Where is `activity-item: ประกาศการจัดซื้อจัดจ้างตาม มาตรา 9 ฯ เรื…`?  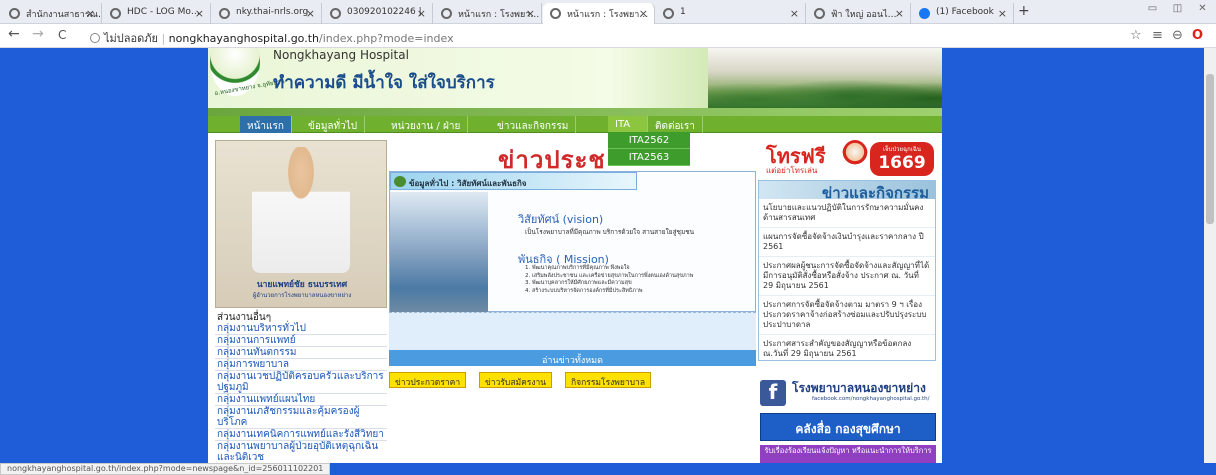 activity-item: ประกาศการจัดซื้อจัดจ้างตาม มาตรา 9 ฯ เรื… is located at coordinates (847, 315).